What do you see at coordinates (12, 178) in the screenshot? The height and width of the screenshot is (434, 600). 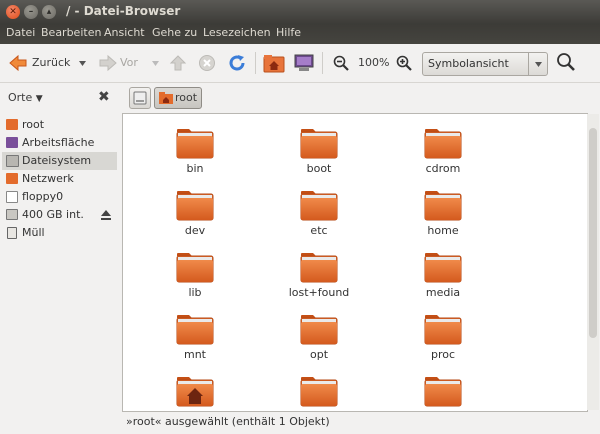 I see `network-icon` at bounding box center [12, 178].